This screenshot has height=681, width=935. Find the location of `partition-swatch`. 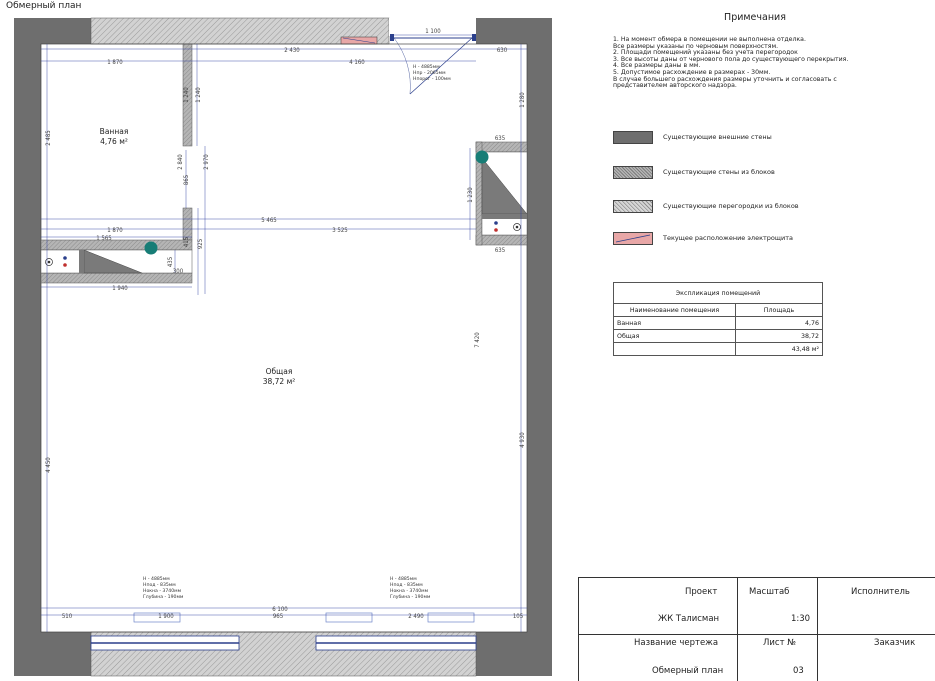

partition-swatch is located at coordinates (633, 206).